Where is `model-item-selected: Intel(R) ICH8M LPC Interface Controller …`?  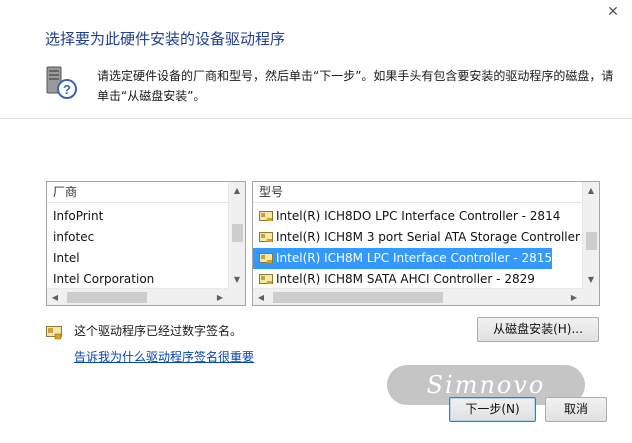
model-item-selected: Intel(R) ICH8M LPC Interface Controller … is located at coordinates (402, 258).